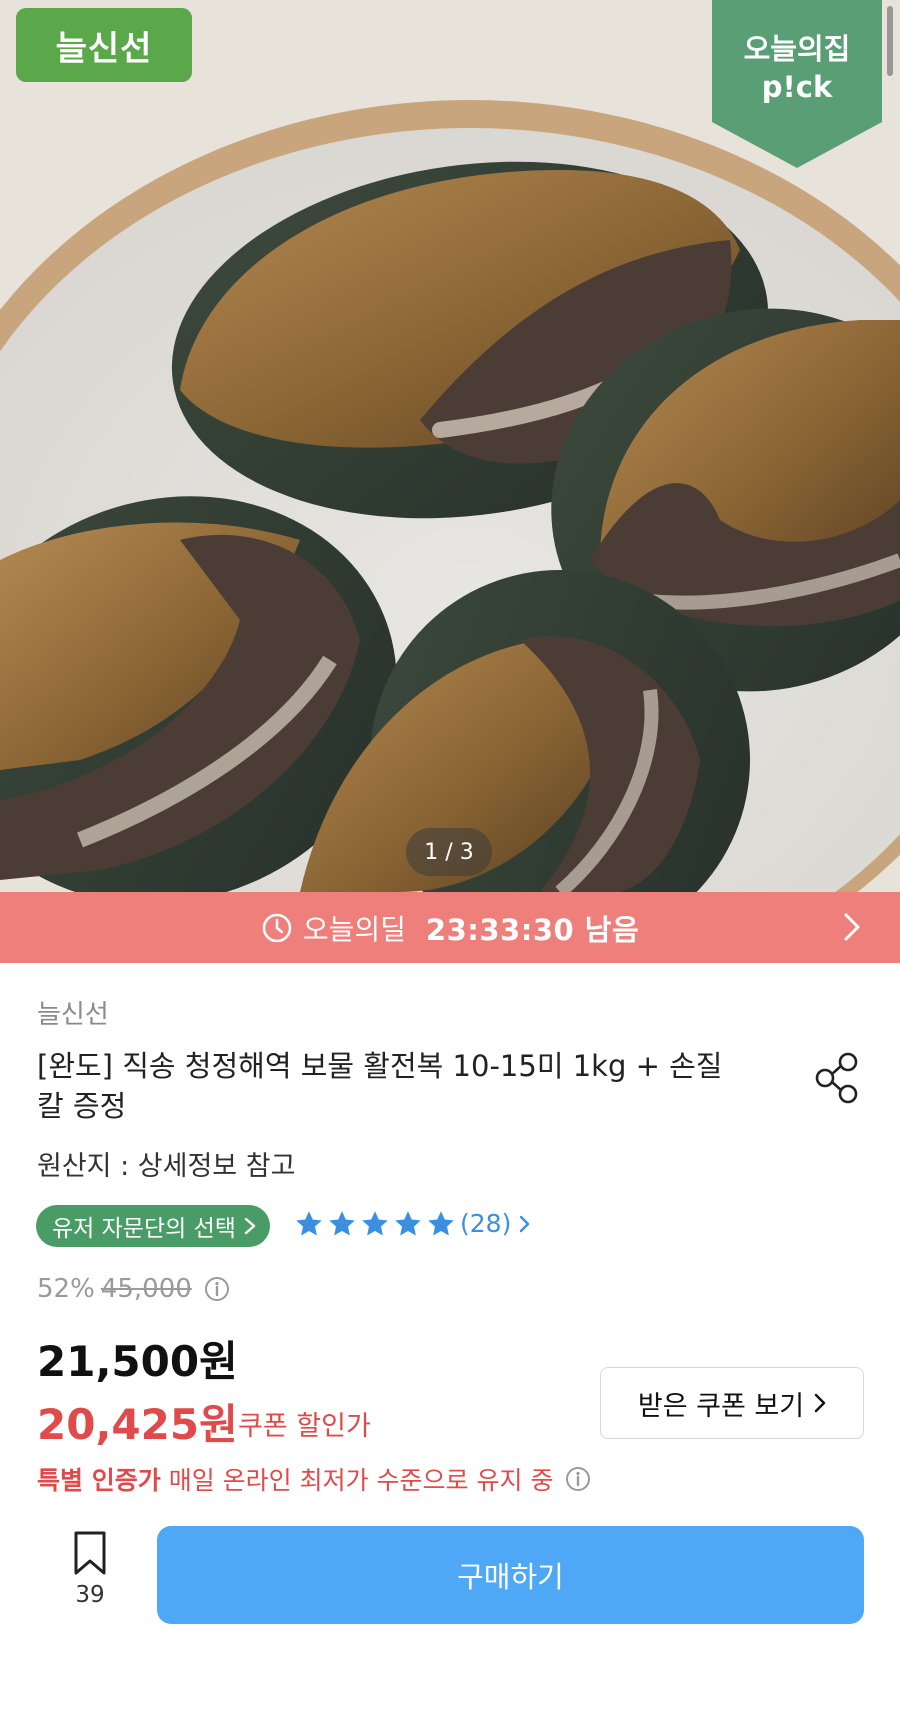  Describe the element at coordinates (137, 1361) in the screenshot. I see `sale-price: 21,500원` at that location.